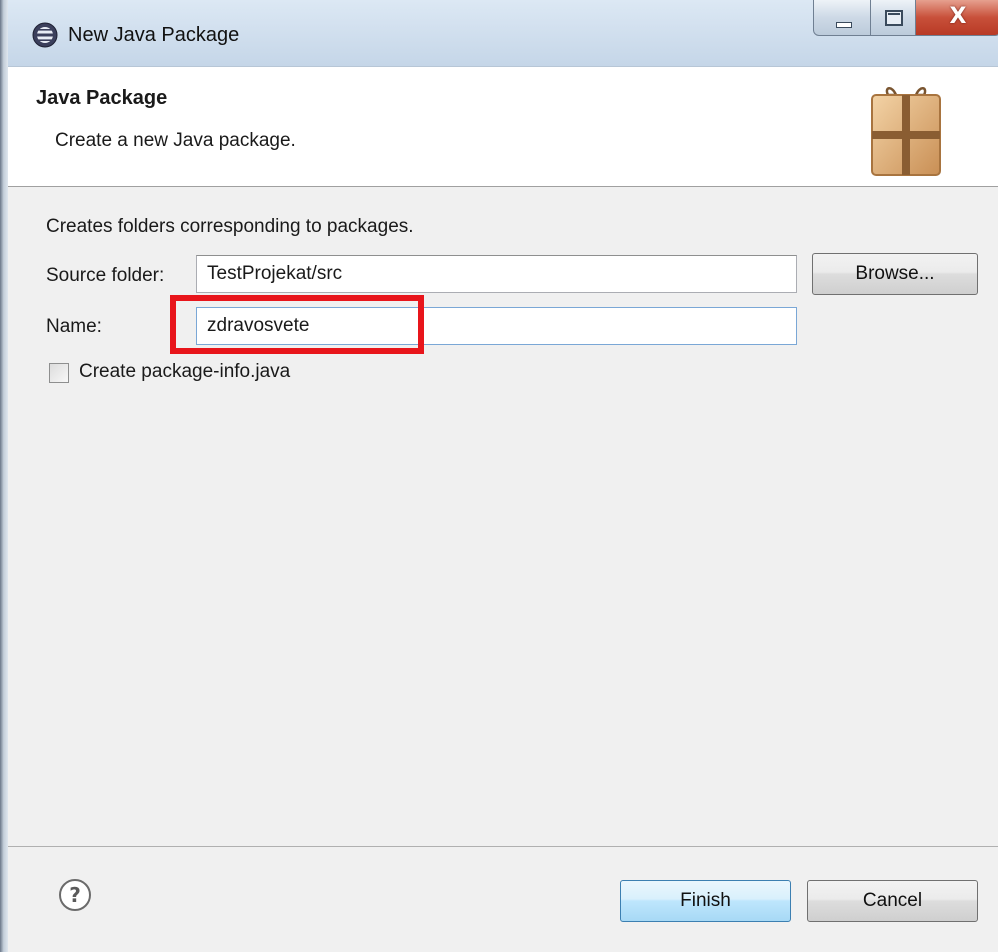 The width and height of the screenshot is (998, 952). Describe the element at coordinates (892, 901) in the screenshot. I see `cancel-button: Cancel` at that location.